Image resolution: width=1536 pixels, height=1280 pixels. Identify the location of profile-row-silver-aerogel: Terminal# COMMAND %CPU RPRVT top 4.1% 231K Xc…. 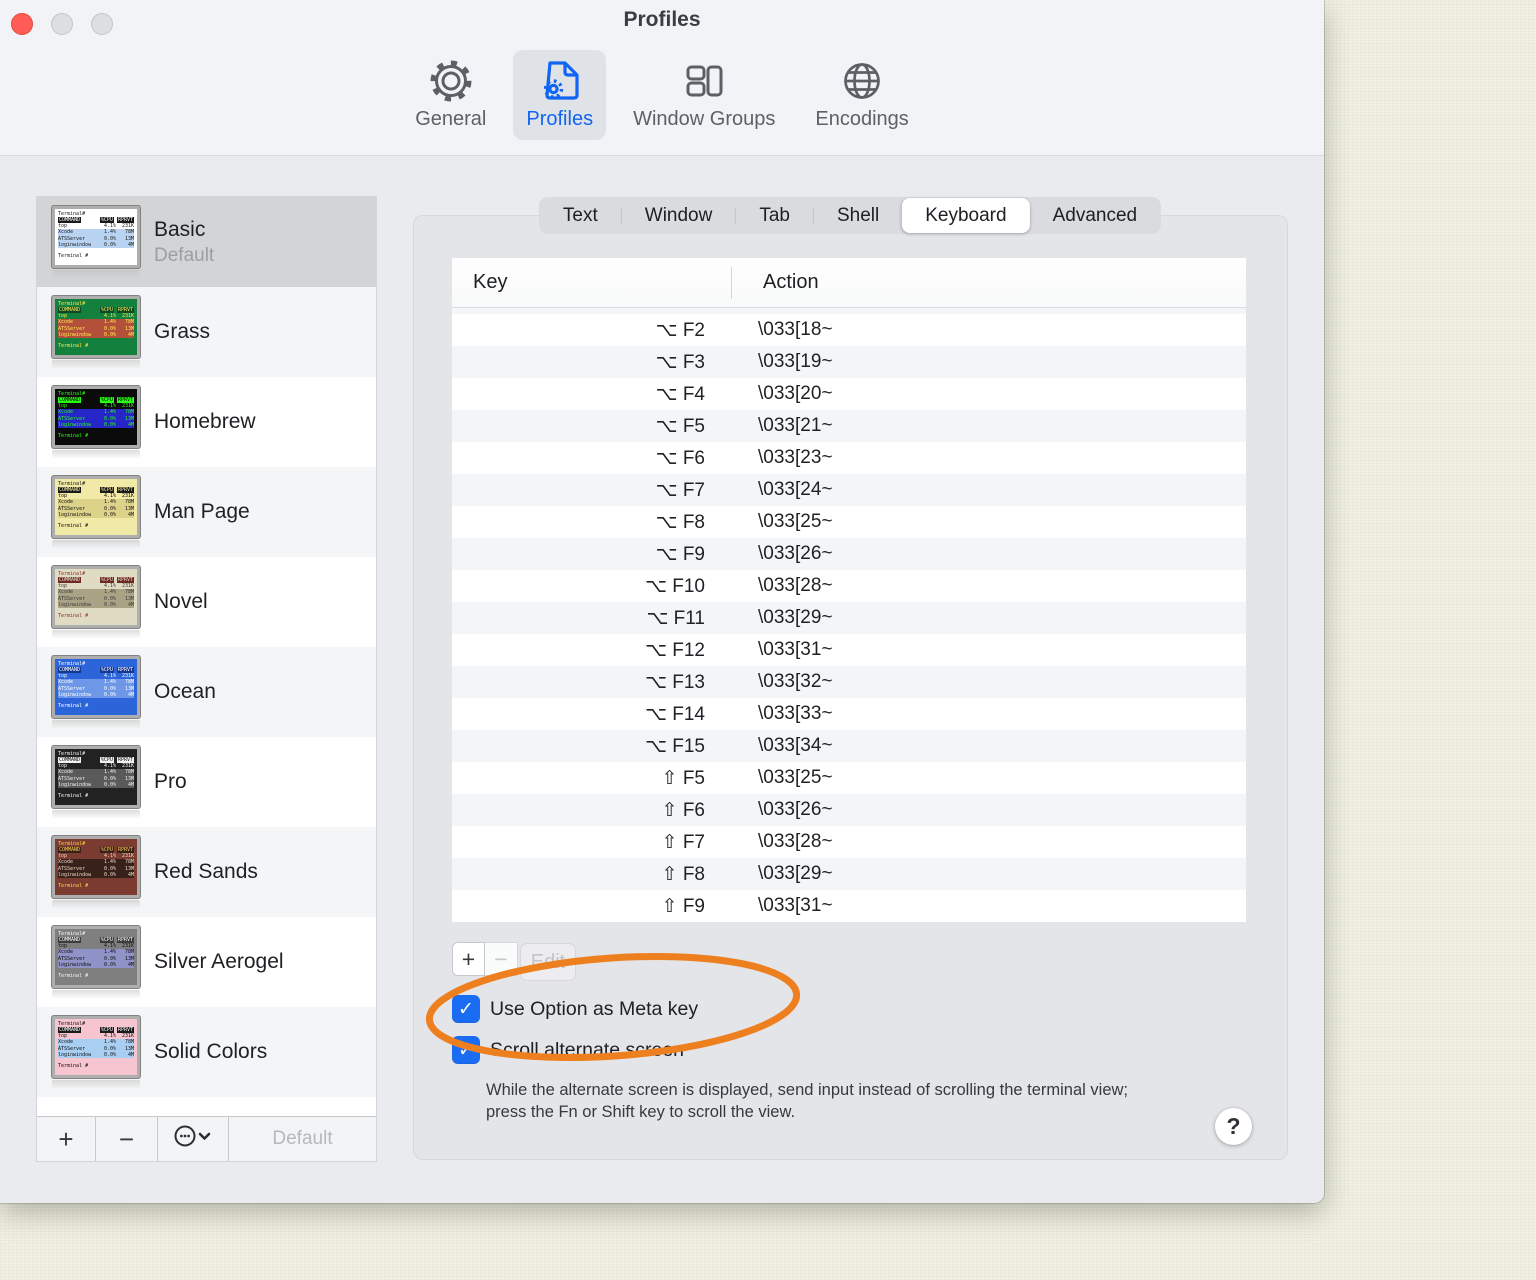
(206, 962).